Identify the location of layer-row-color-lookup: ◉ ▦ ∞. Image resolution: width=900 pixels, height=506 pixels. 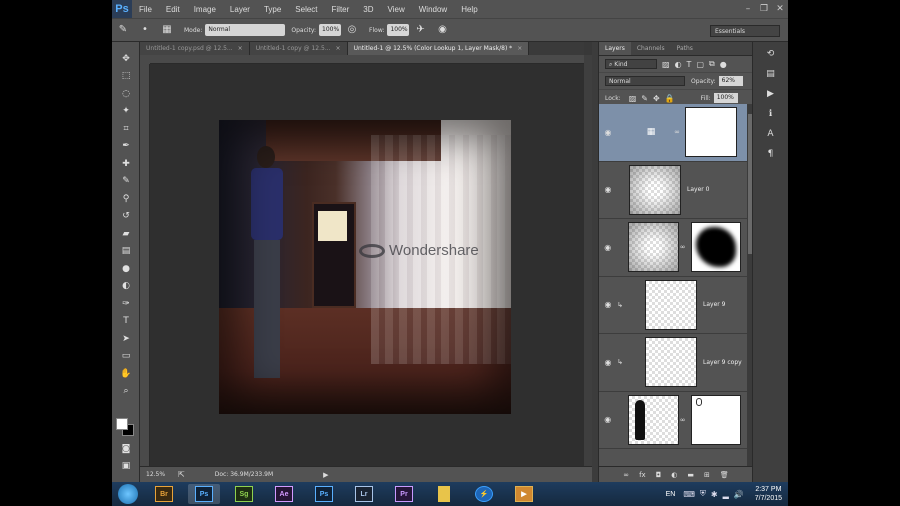
(673, 133).